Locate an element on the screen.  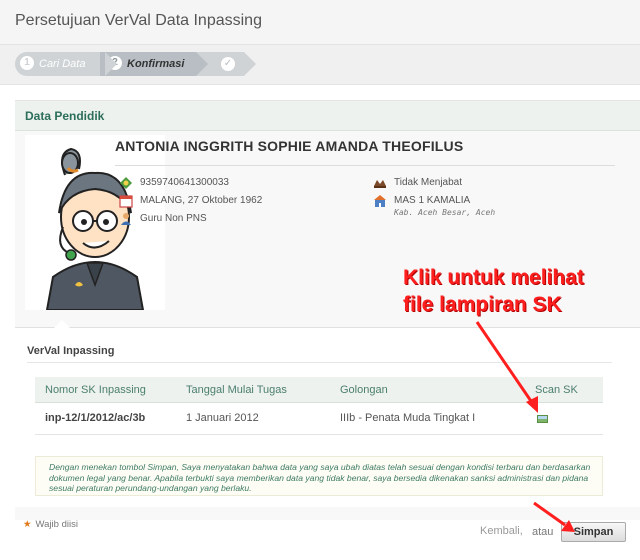
annotation-line-2: file lampiran SK is located at coordinates (482, 304).